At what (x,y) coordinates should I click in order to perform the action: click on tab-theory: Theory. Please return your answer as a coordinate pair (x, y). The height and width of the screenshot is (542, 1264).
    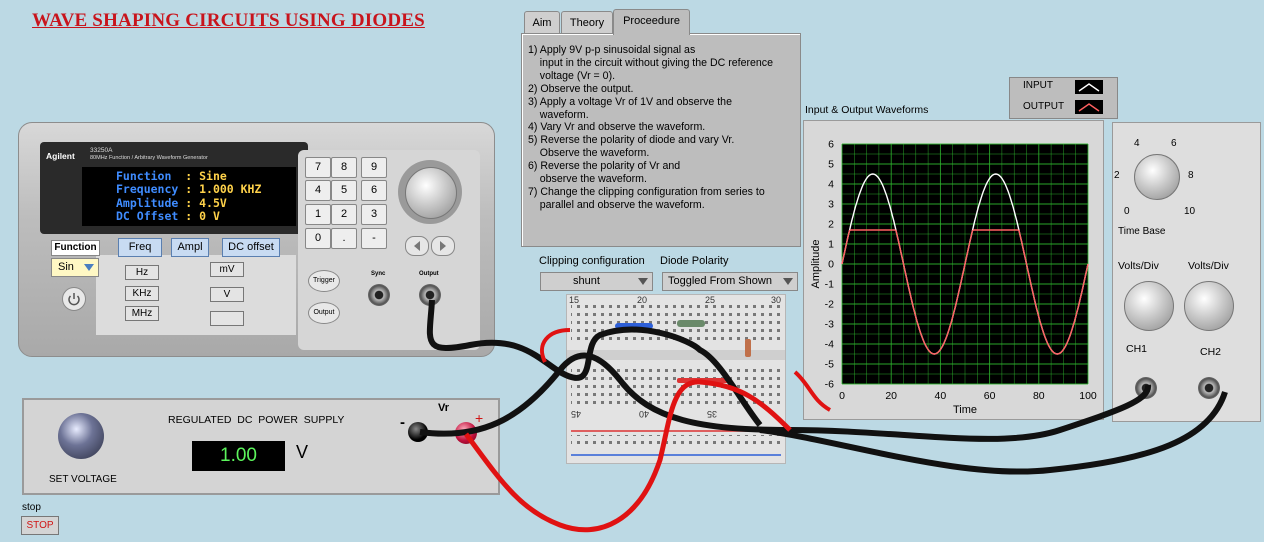
    Looking at the image, I should click on (587, 22).